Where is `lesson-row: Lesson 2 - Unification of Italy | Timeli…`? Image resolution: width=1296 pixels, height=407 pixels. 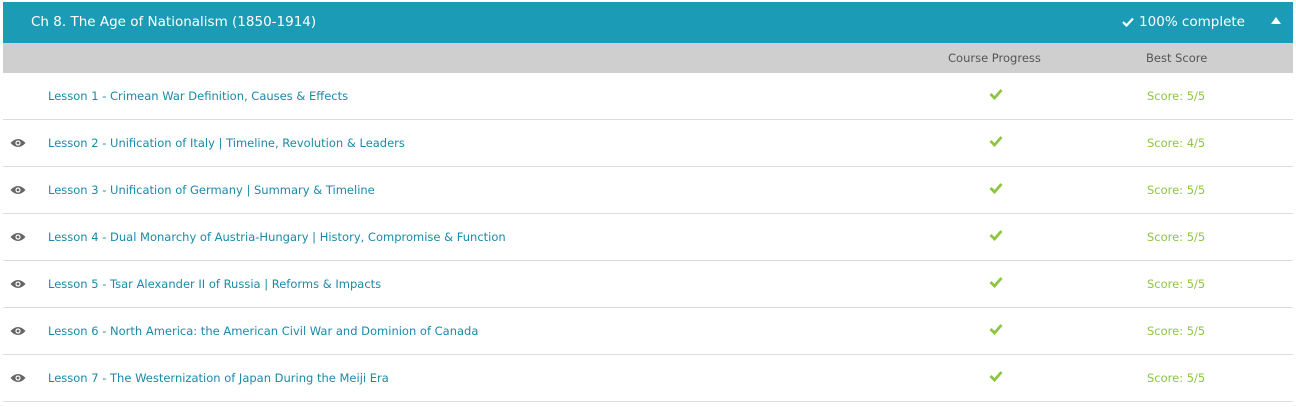 lesson-row: Lesson 2 - Unification of Italy | Timeli… is located at coordinates (648, 143).